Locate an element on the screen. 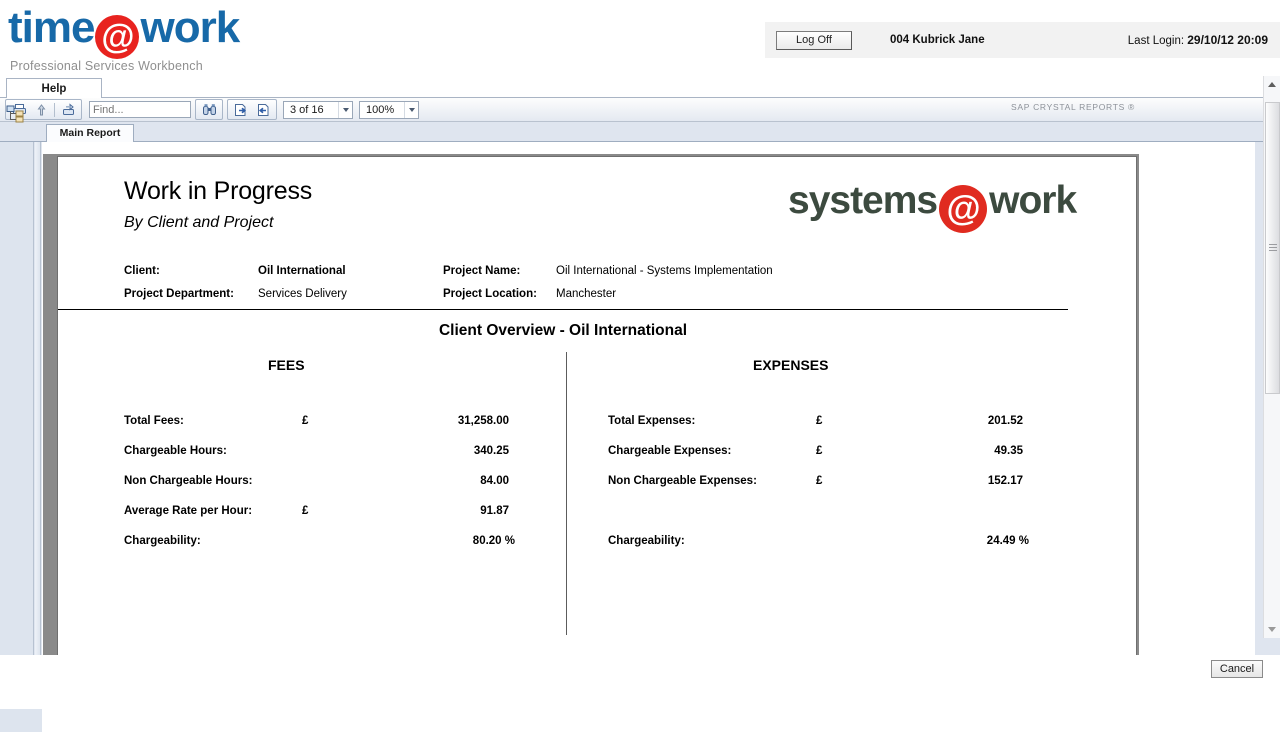  expenses-row-label: Non Chargeable Expenses: is located at coordinates (682, 481).